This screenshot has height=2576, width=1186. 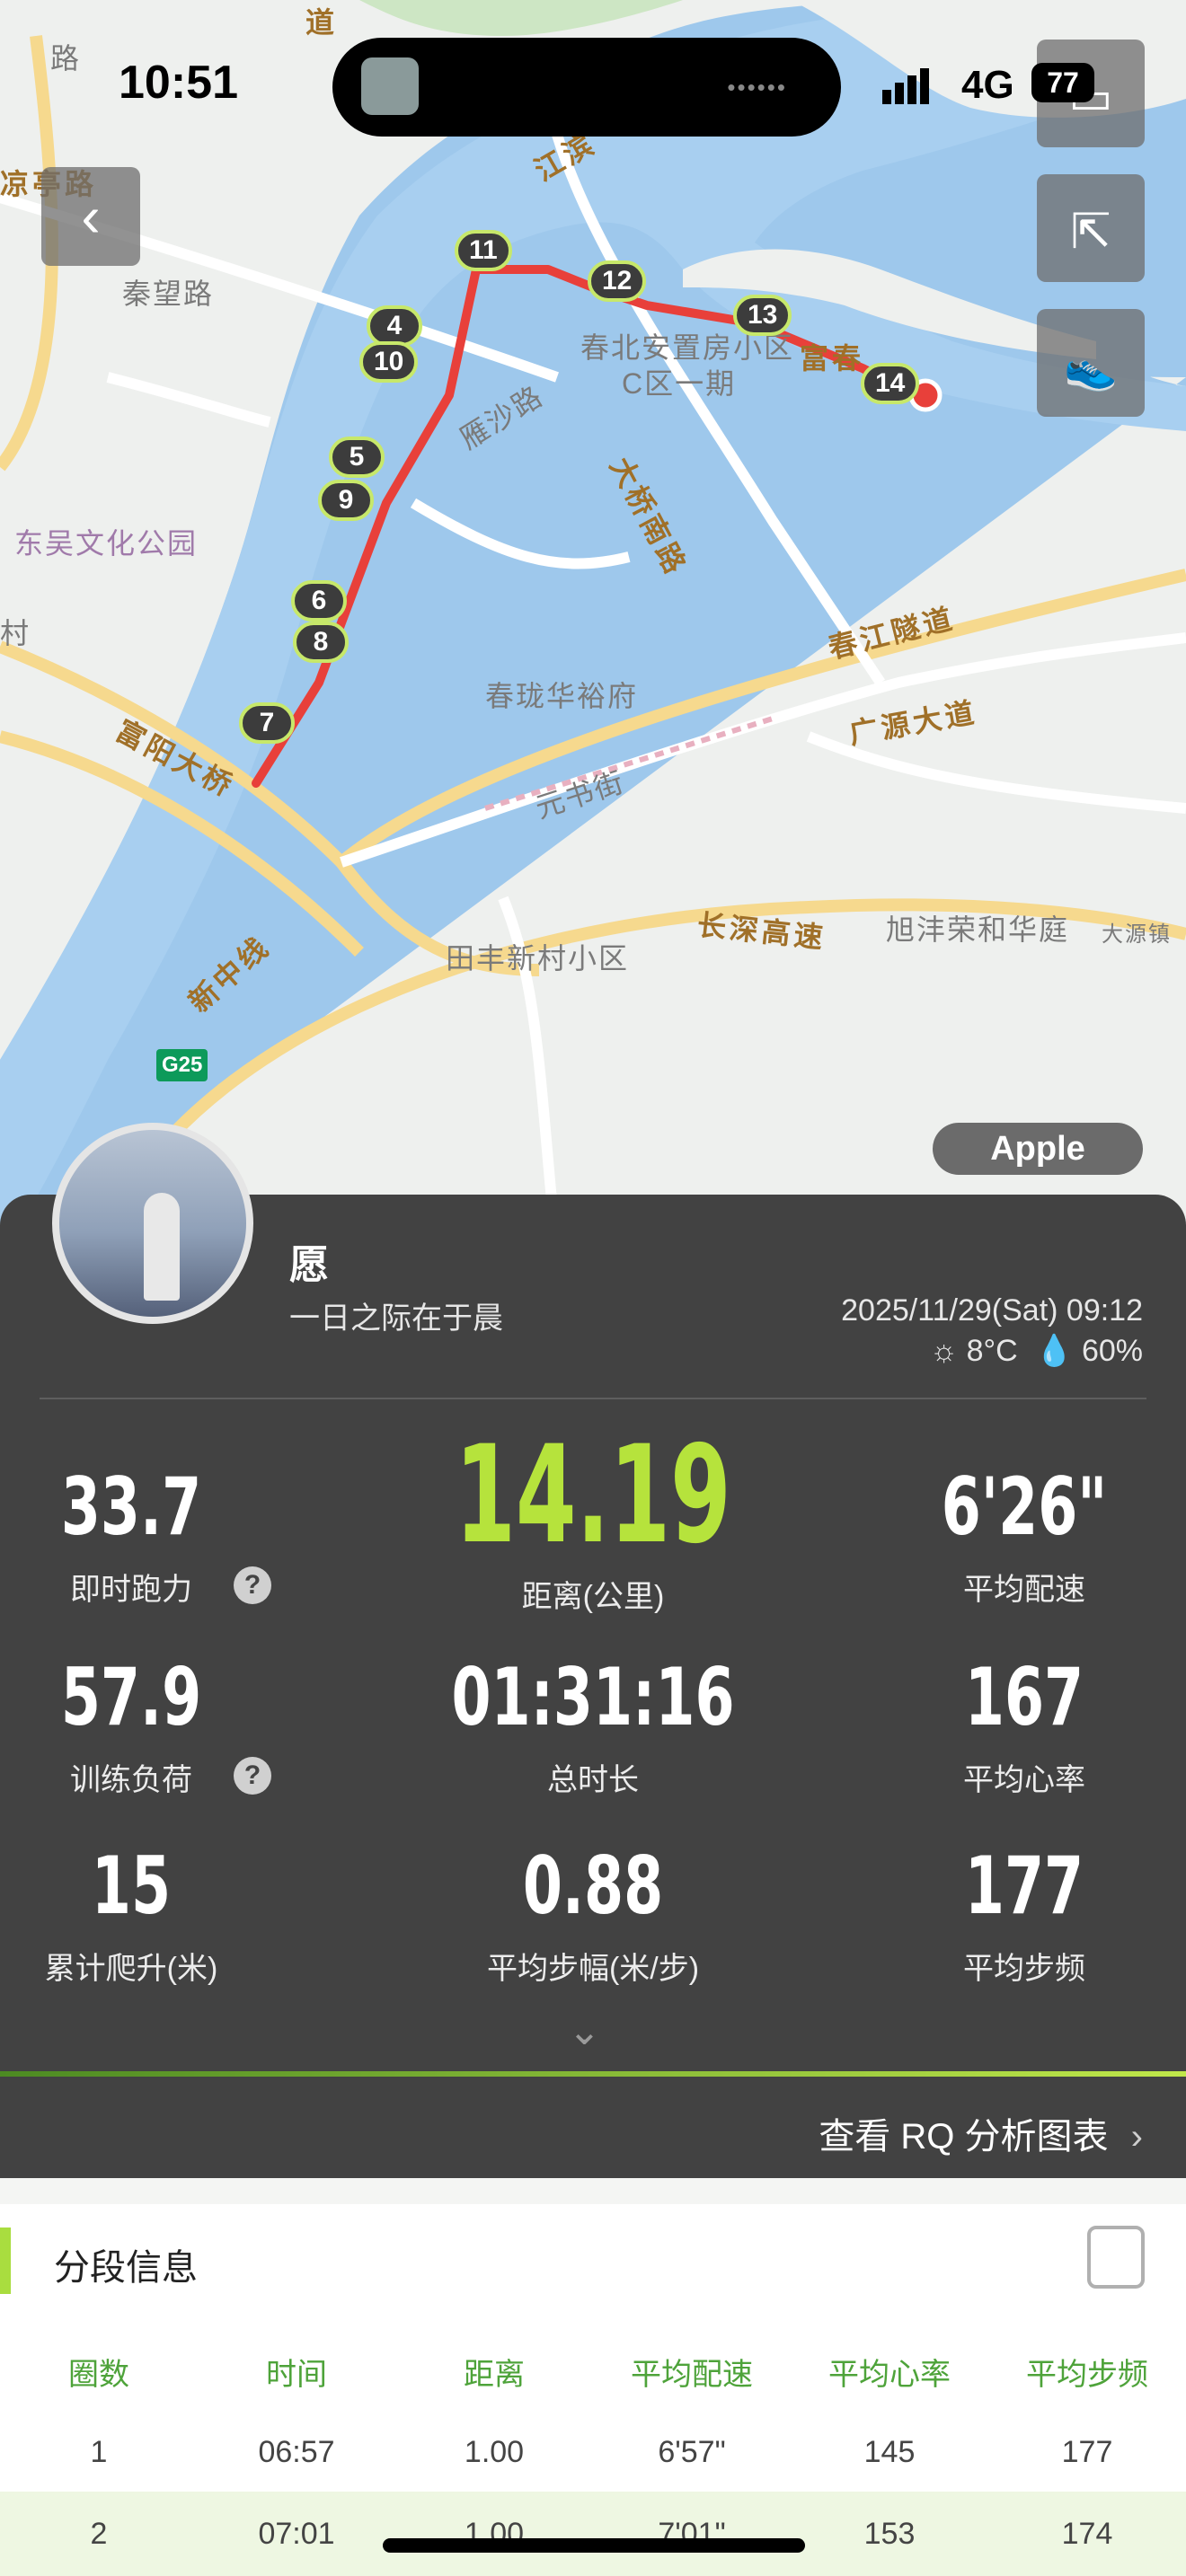 I want to click on avatar, so click(x=152, y=1223).